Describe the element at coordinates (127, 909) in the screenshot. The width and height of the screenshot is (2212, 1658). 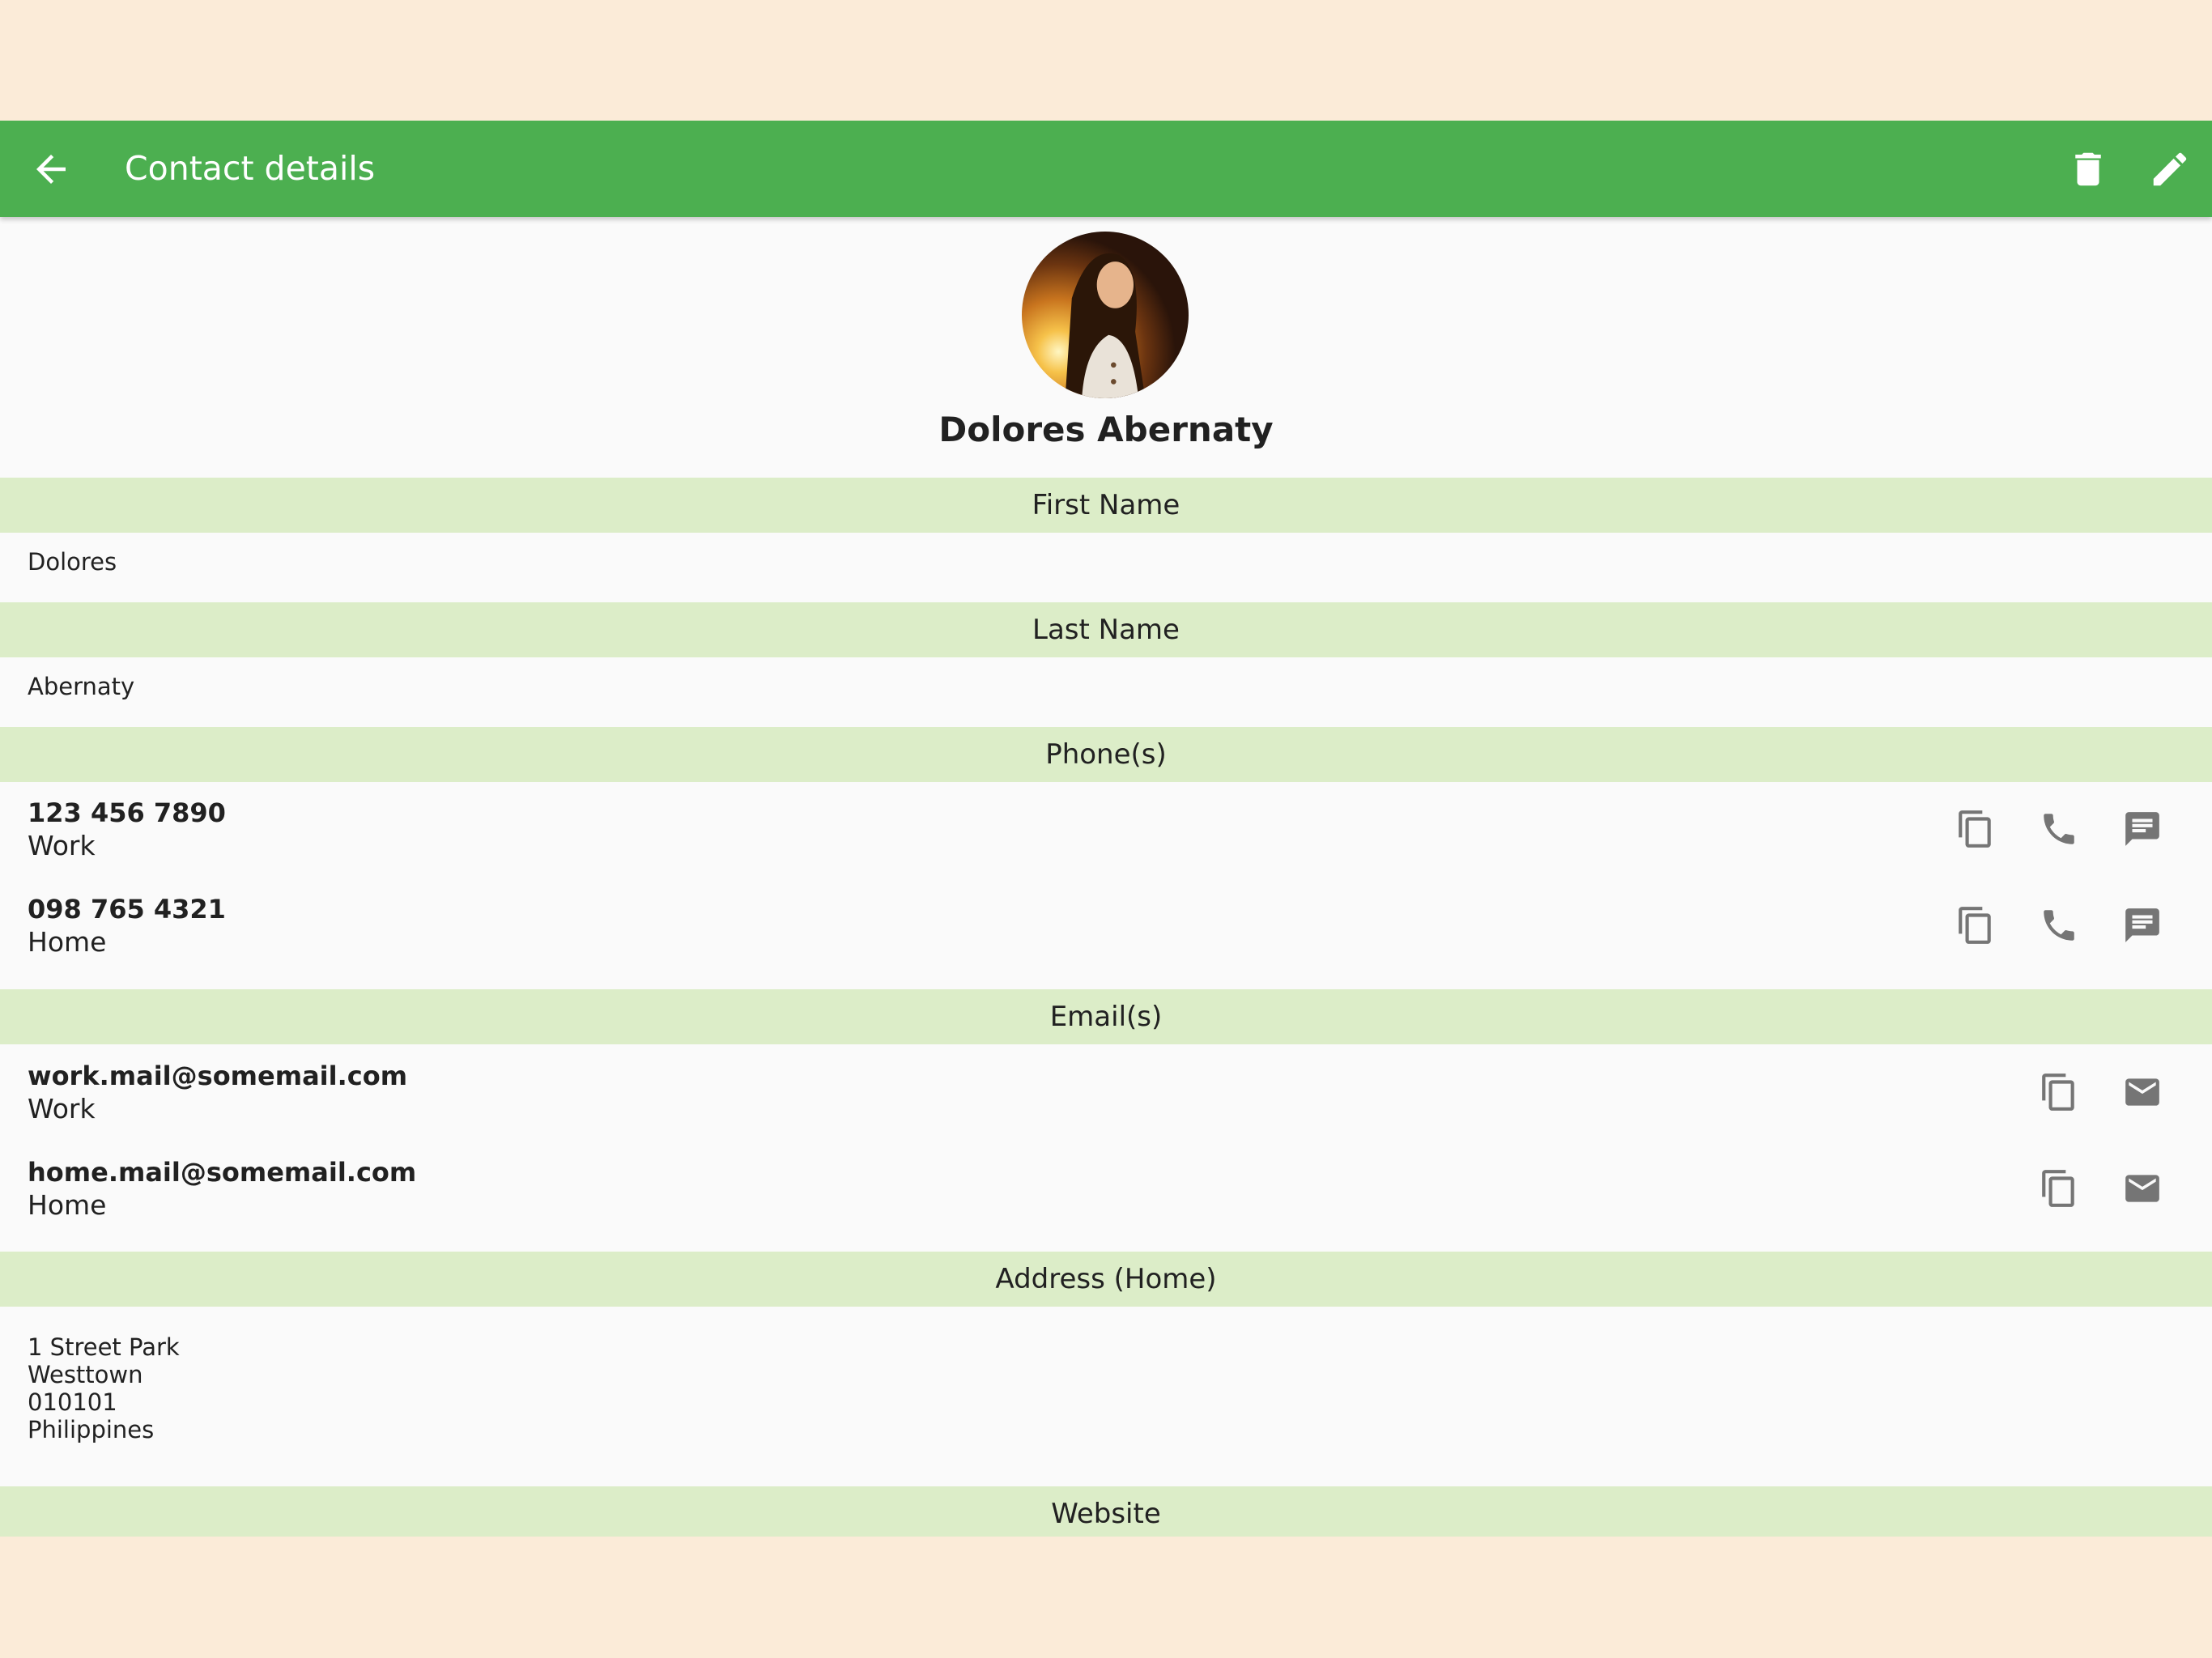
I see `phone-number: 098 765 4321` at that location.